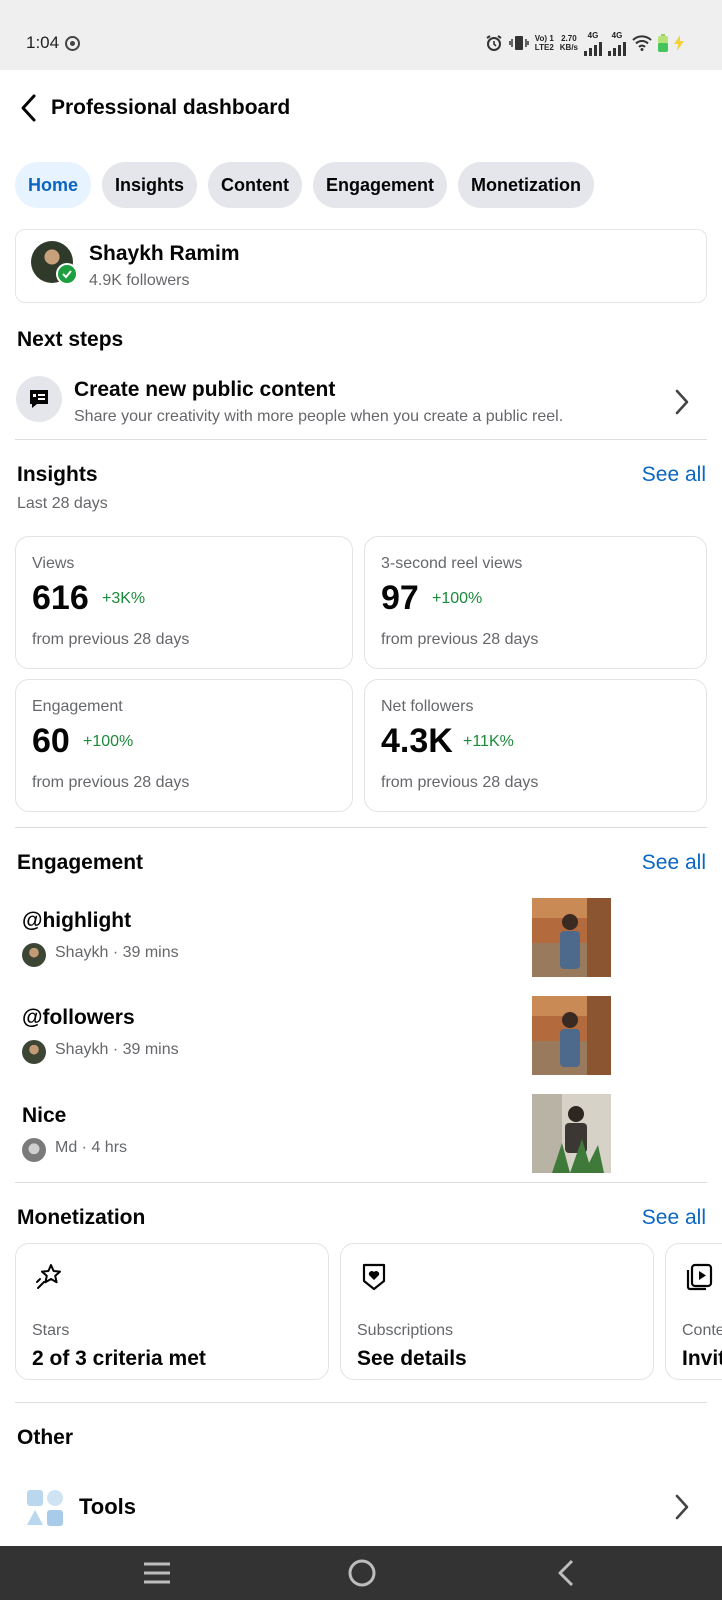  I want to click on monetization-card-label: Subscriptions, so click(405, 1330).